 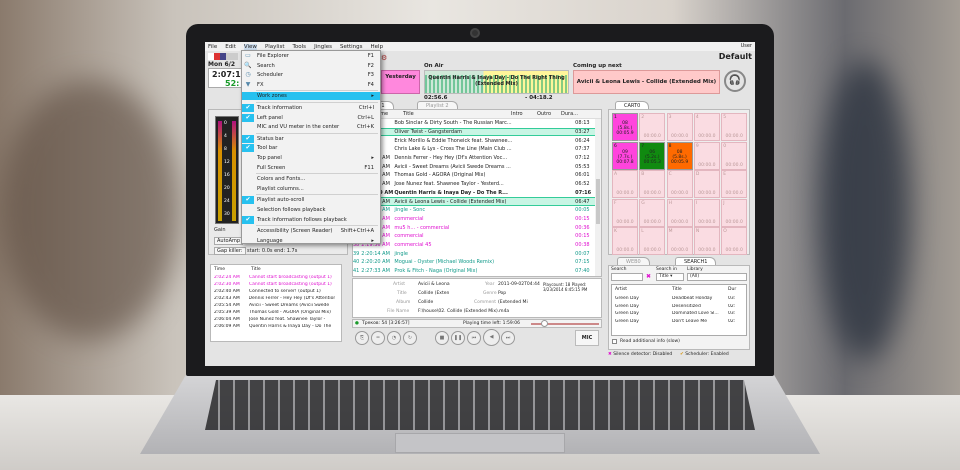 I want to click on search-in-select: Title ▾, so click(x=670, y=277).